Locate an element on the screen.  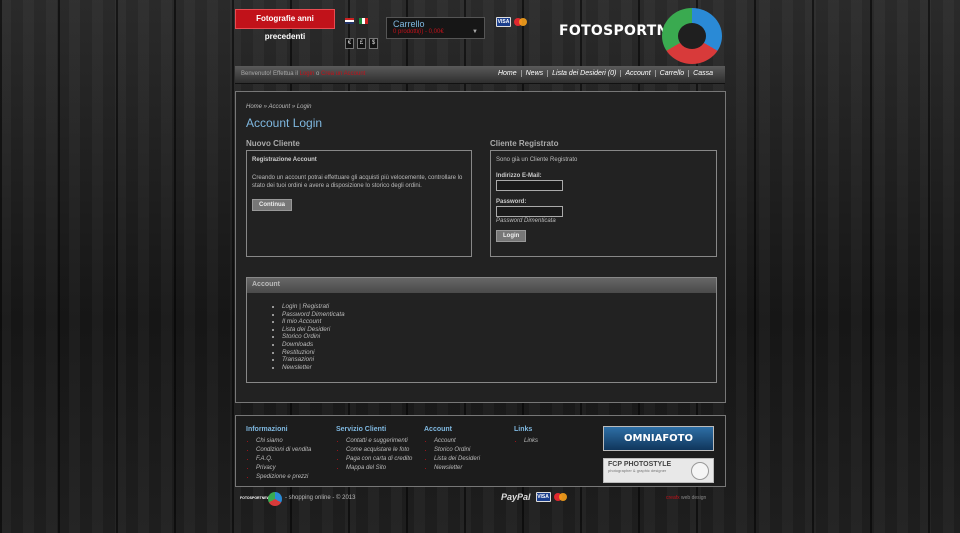
bottom-logo-ring-icon is located at coordinates (275, 499).